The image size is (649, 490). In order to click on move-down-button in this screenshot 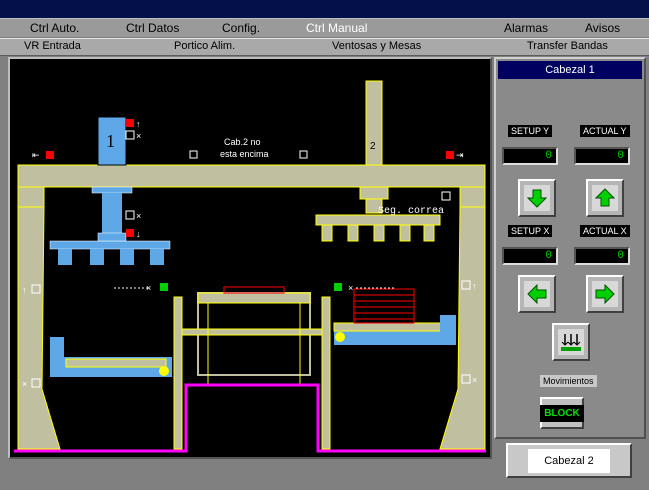, I will do `click(537, 198)`.